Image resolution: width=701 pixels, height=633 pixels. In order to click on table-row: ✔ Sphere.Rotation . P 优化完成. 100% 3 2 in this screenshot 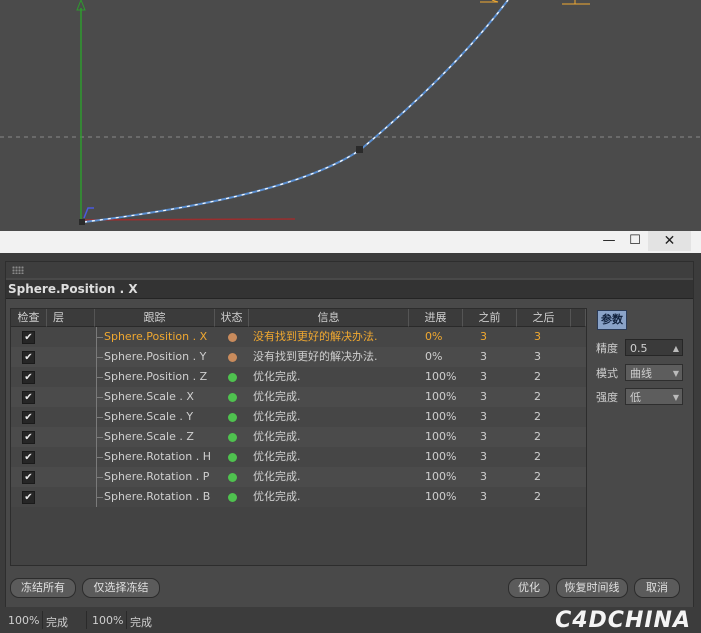, I will do `click(298, 477)`.